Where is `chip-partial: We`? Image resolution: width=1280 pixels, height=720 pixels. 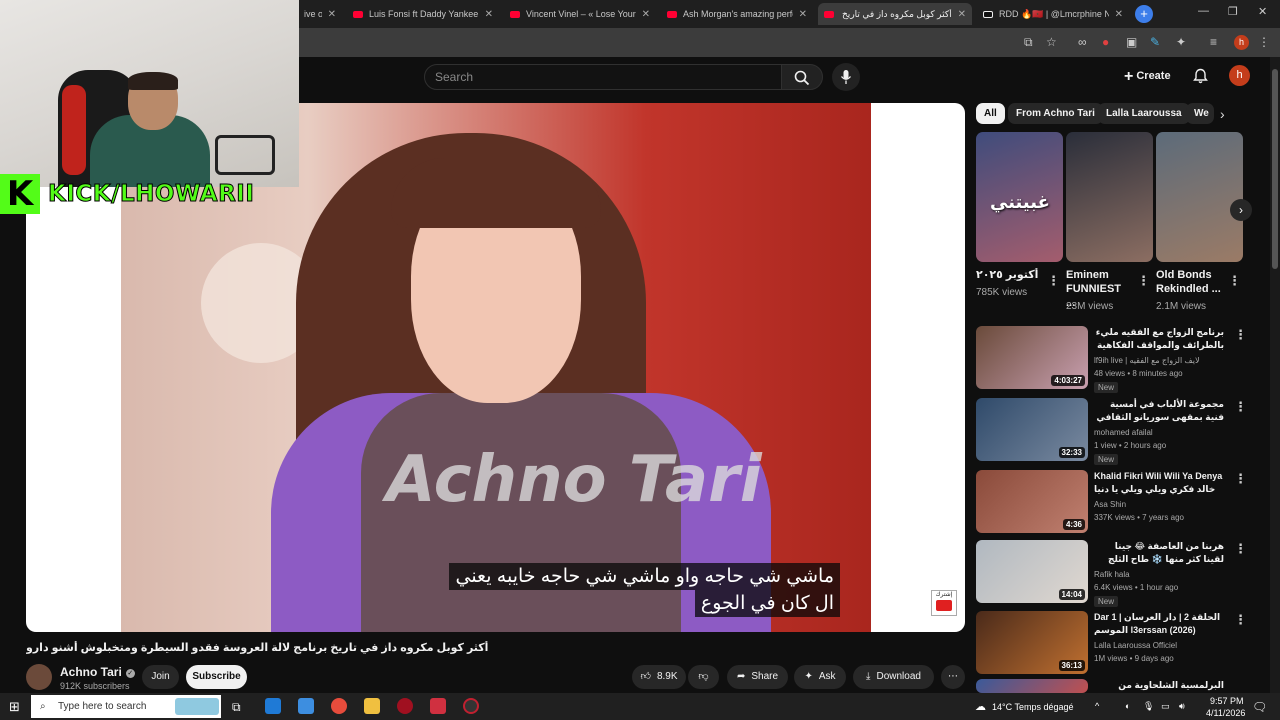
chip-partial: We is located at coordinates (1200, 113).